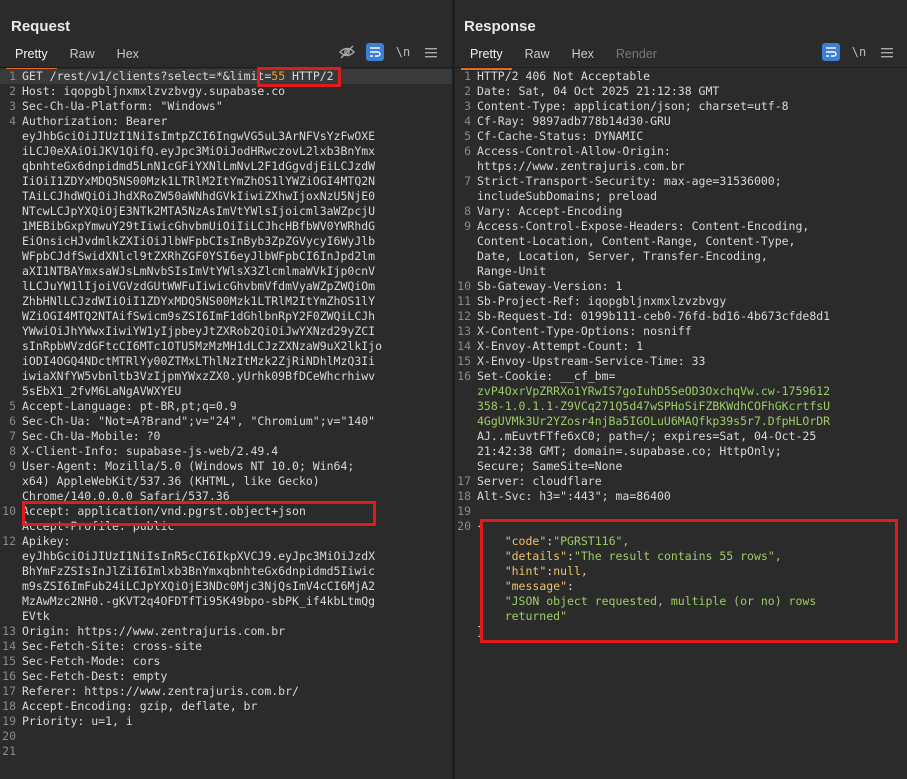 Image resolution: width=907 pixels, height=779 pixels. Describe the element at coordinates (636, 55) in the screenshot. I see `tab-render: Render` at that location.